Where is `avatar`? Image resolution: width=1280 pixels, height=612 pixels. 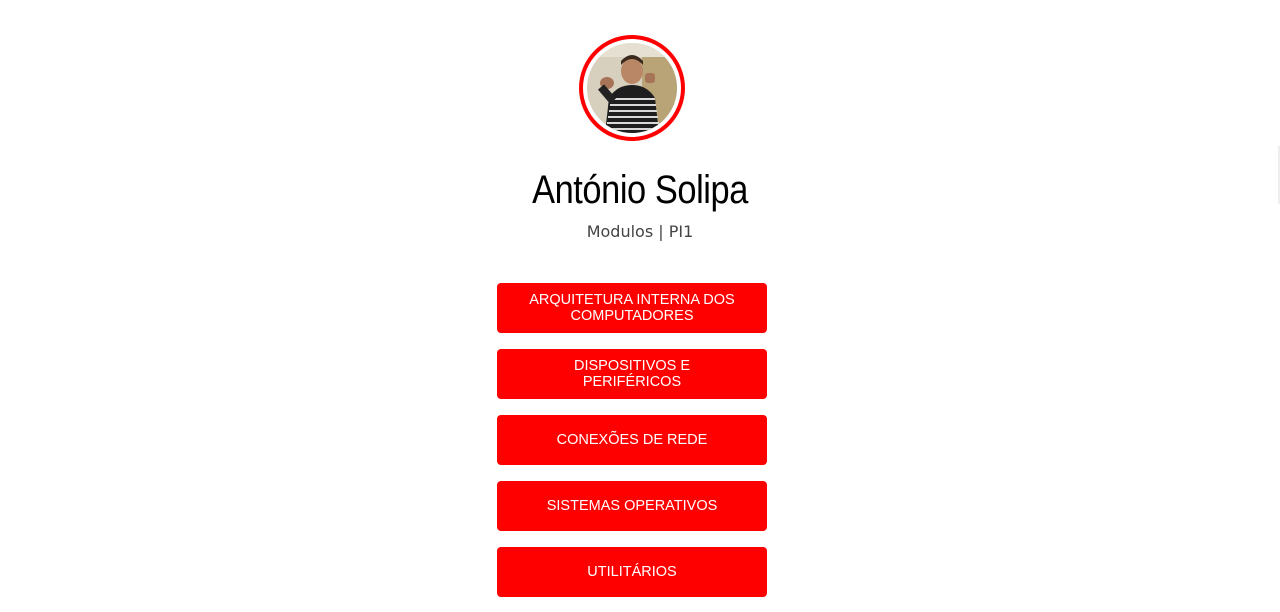
avatar is located at coordinates (632, 88).